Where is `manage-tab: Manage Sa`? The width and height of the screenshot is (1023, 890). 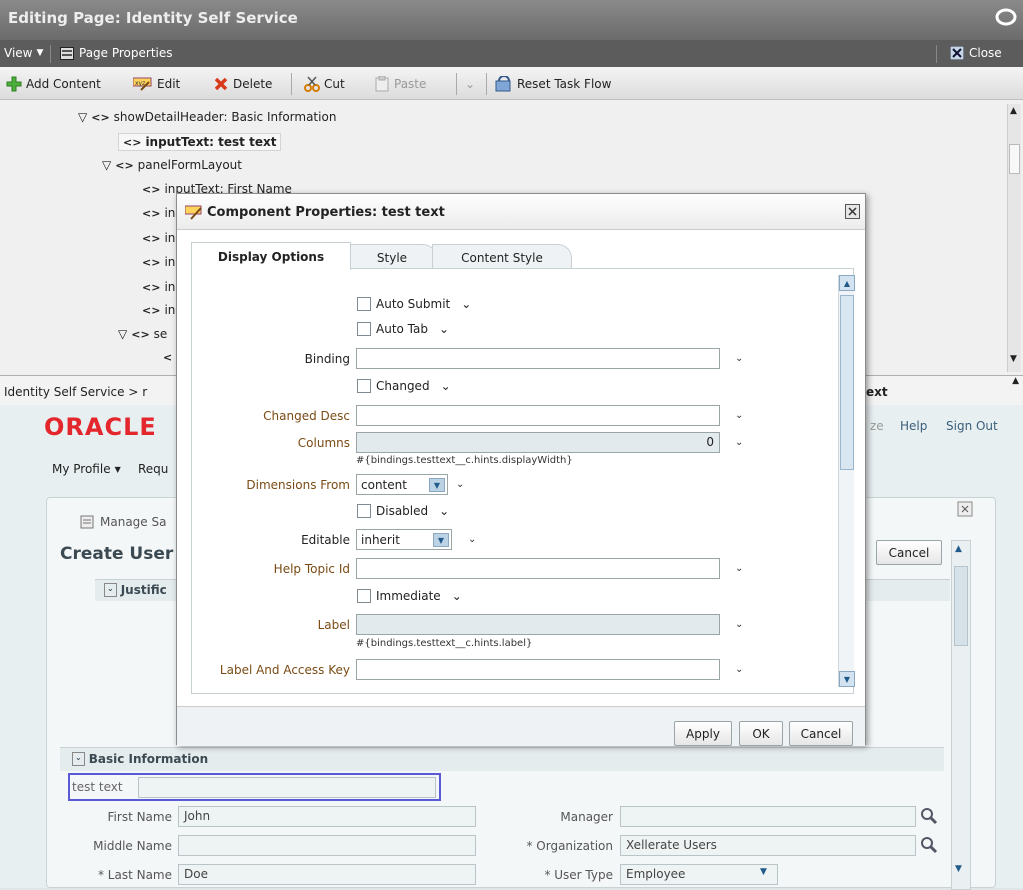 manage-tab: Manage Sa is located at coordinates (123, 522).